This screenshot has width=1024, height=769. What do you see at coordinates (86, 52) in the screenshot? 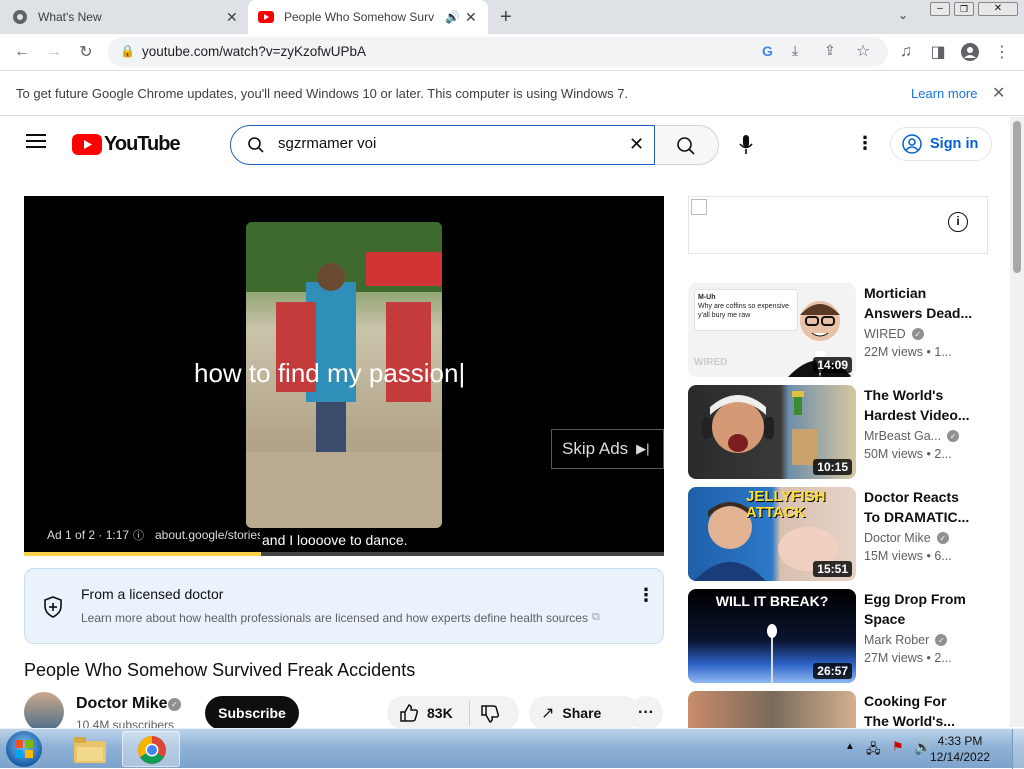
I see `reload-icon: ↻` at bounding box center [86, 52].